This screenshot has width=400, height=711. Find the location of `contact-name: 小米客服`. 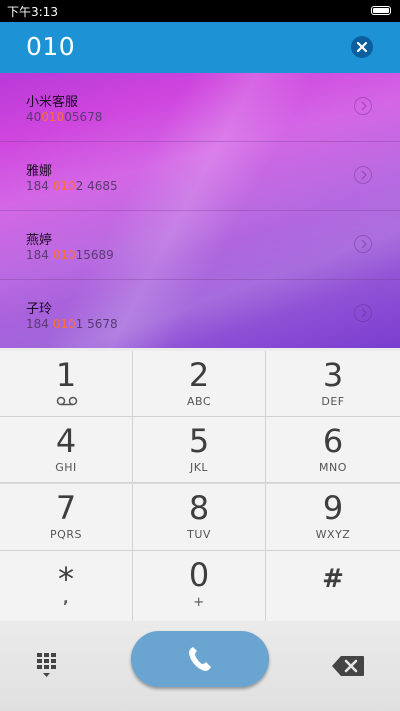

contact-name: 小米客服 is located at coordinates (52, 102).